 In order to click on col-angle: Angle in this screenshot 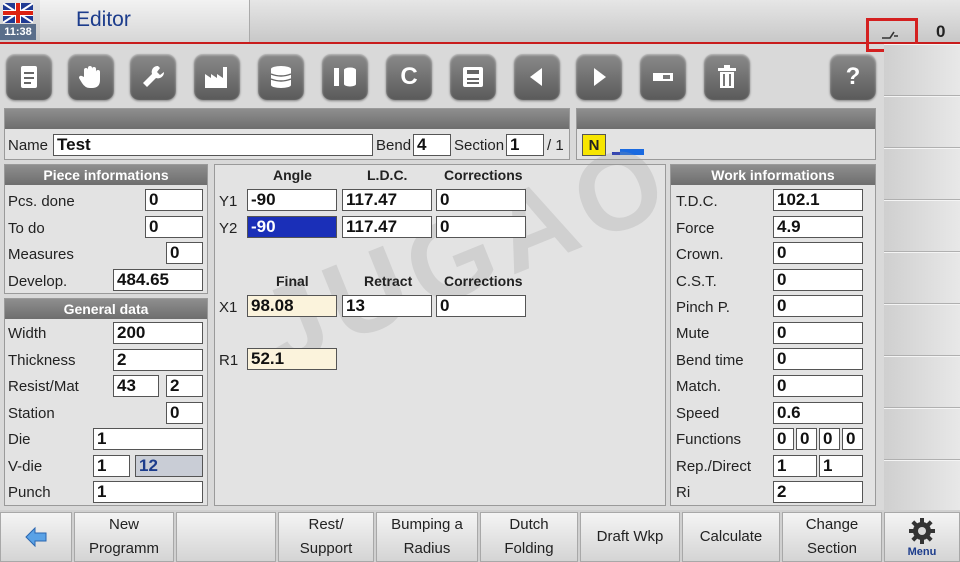, I will do `click(292, 175)`.